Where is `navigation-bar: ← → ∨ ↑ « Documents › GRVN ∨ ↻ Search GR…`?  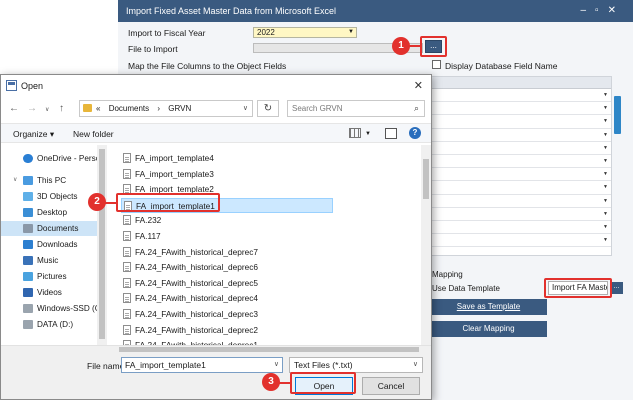 navigation-bar: ← → ∨ ↑ « Documents › GRVN ∨ ↻ Search GR… is located at coordinates (216, 109).